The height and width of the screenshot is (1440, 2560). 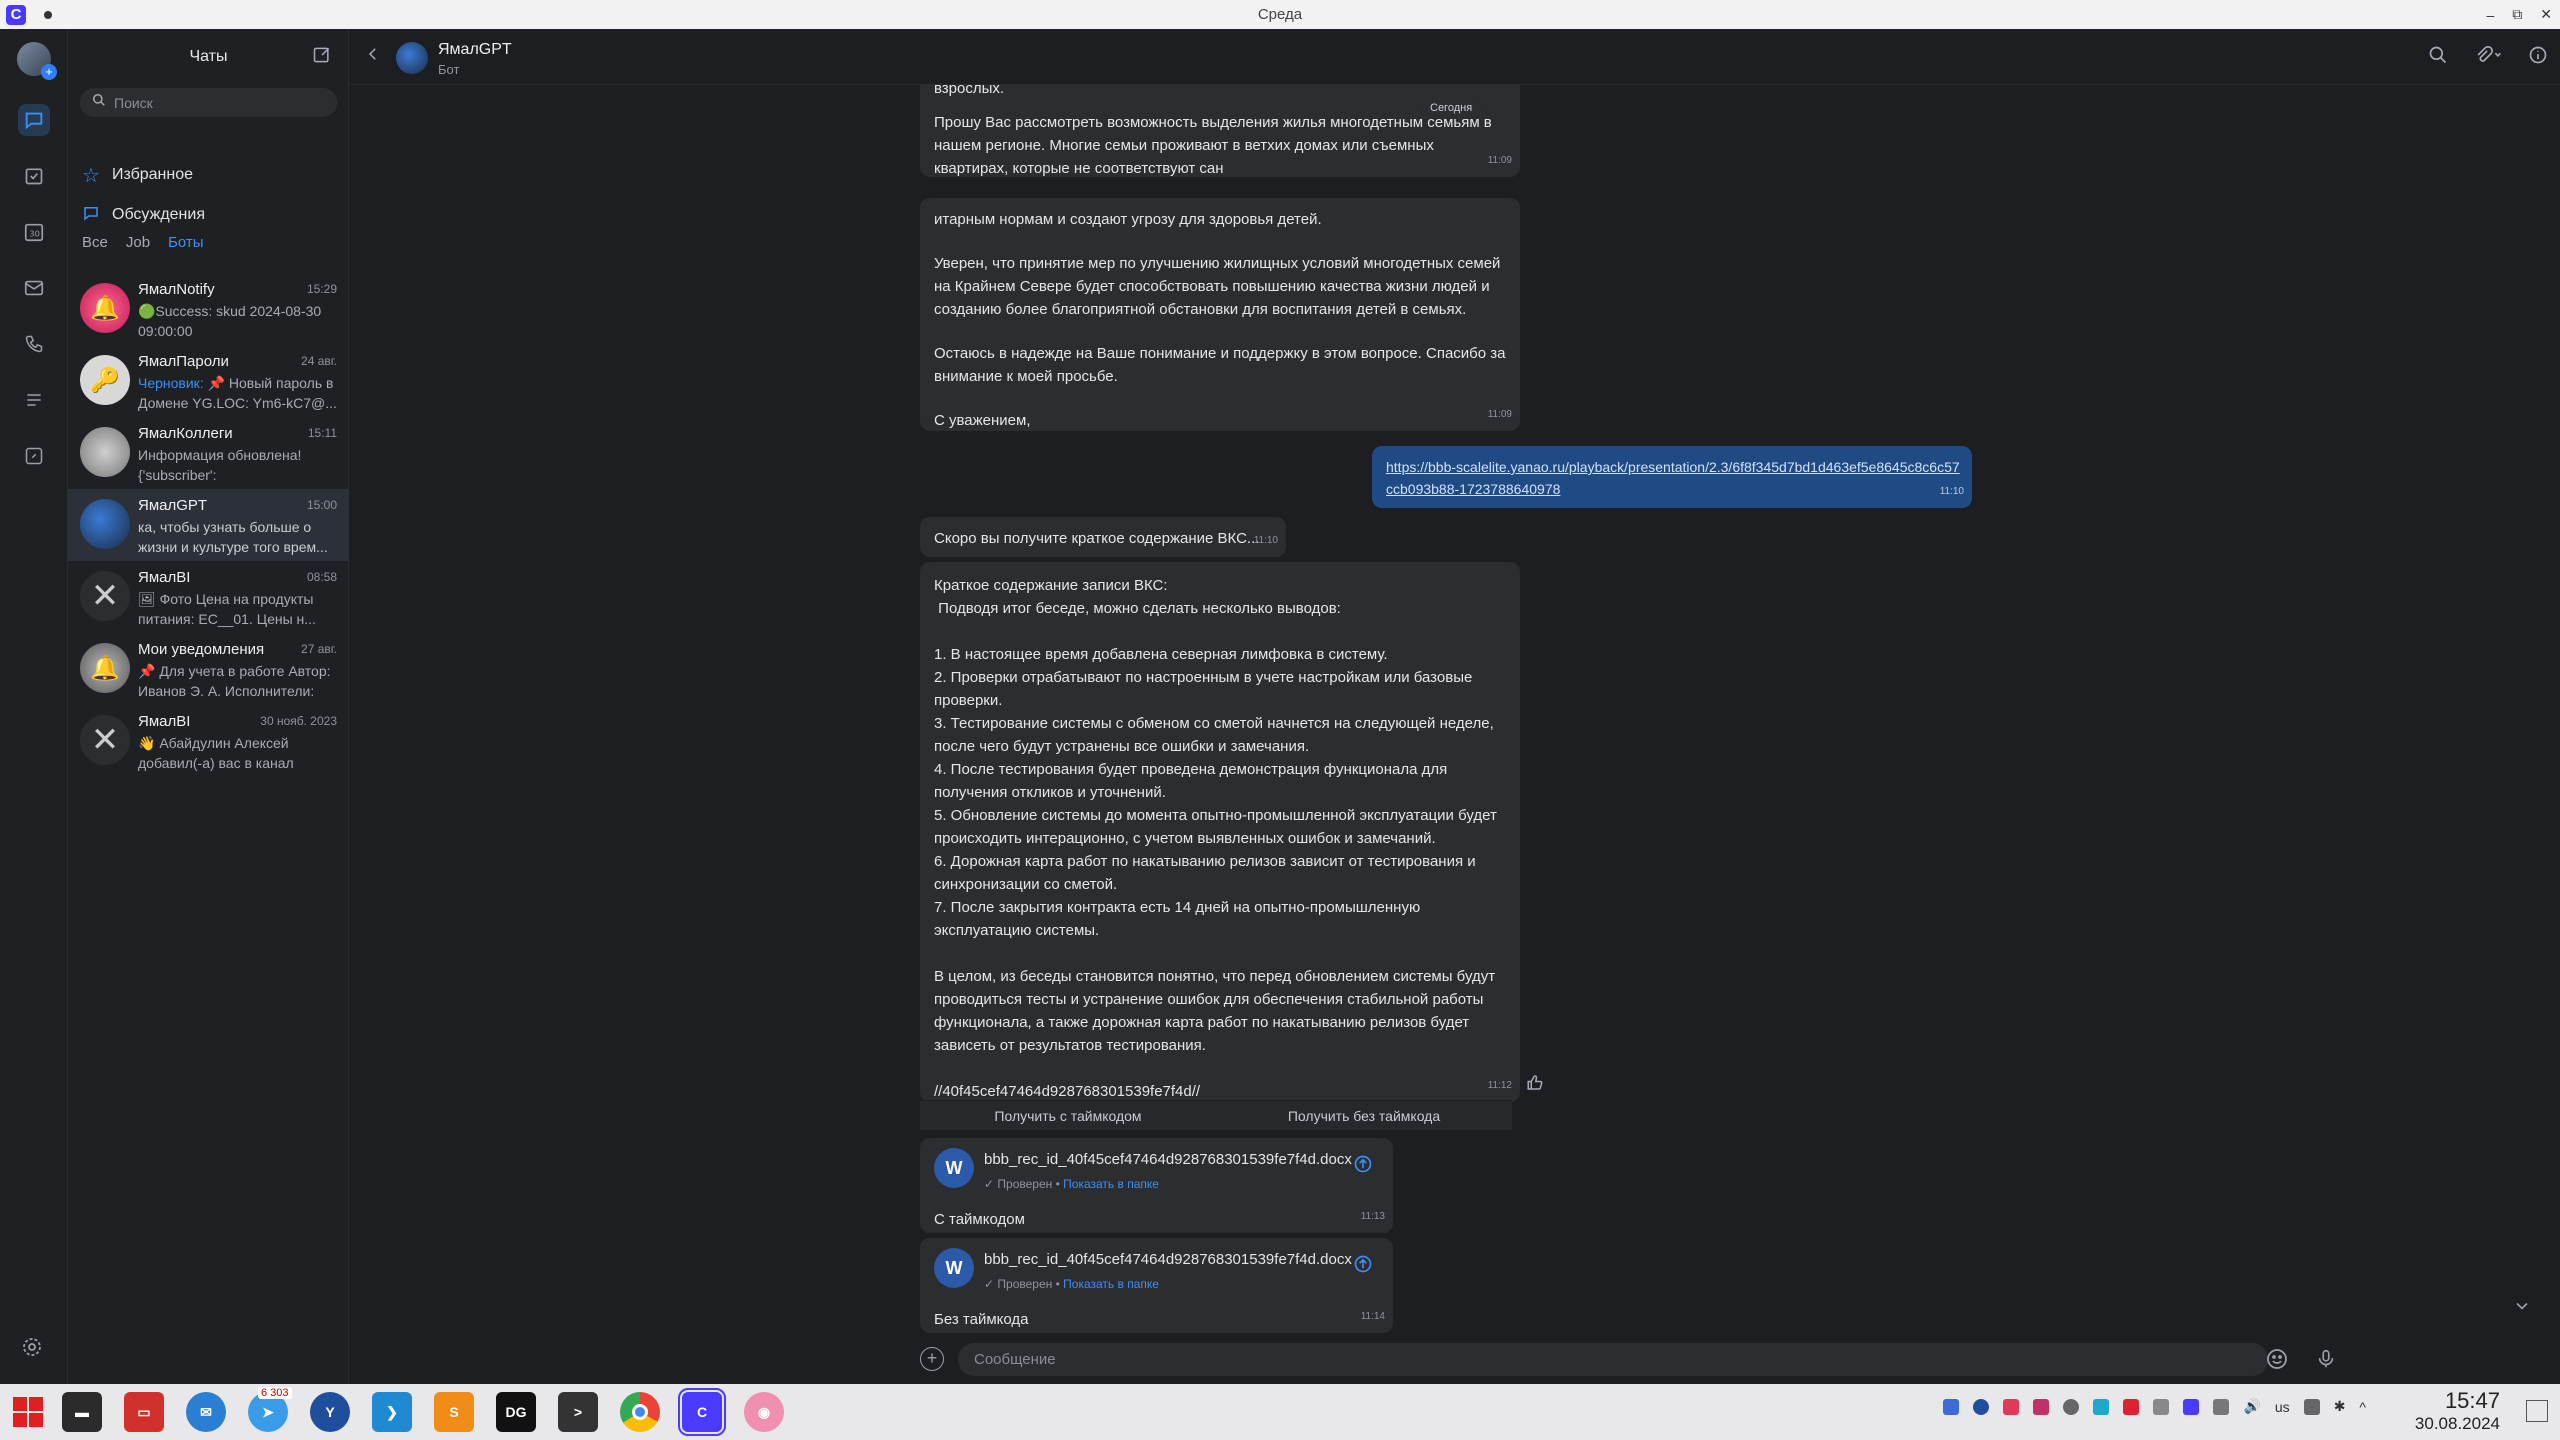 What do you see at coordinates (143, 215) in the screenshot?
I see `nav-discussions: Обсуждения` at bounding box center [143, 215].